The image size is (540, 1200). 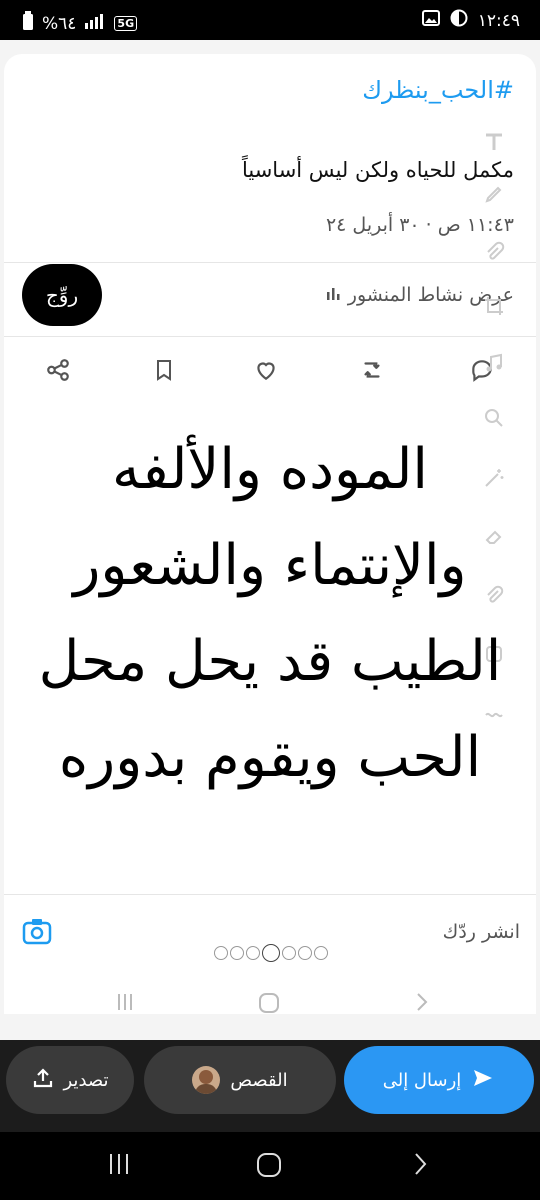 What do you see at coordinates (494, 306) in the screenshot?
I see `crop-tool-icon` at bounding box center [494, 306].